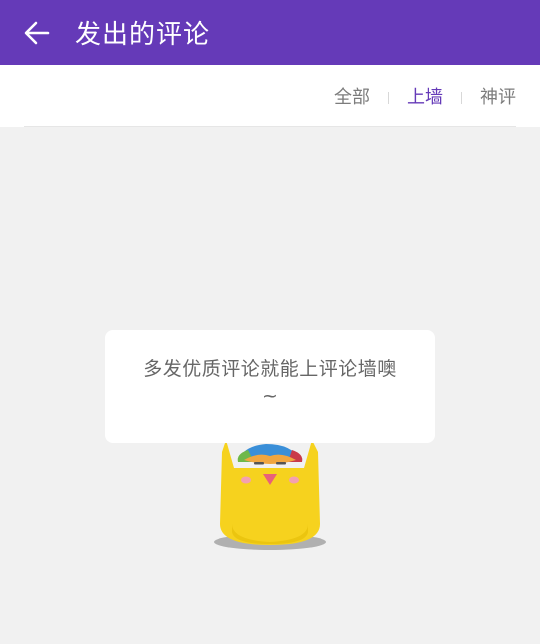 Image resolution: width=540 pixels, height=644 pixels. I want to click on page-title: 发出的评论, so click(143, 35).